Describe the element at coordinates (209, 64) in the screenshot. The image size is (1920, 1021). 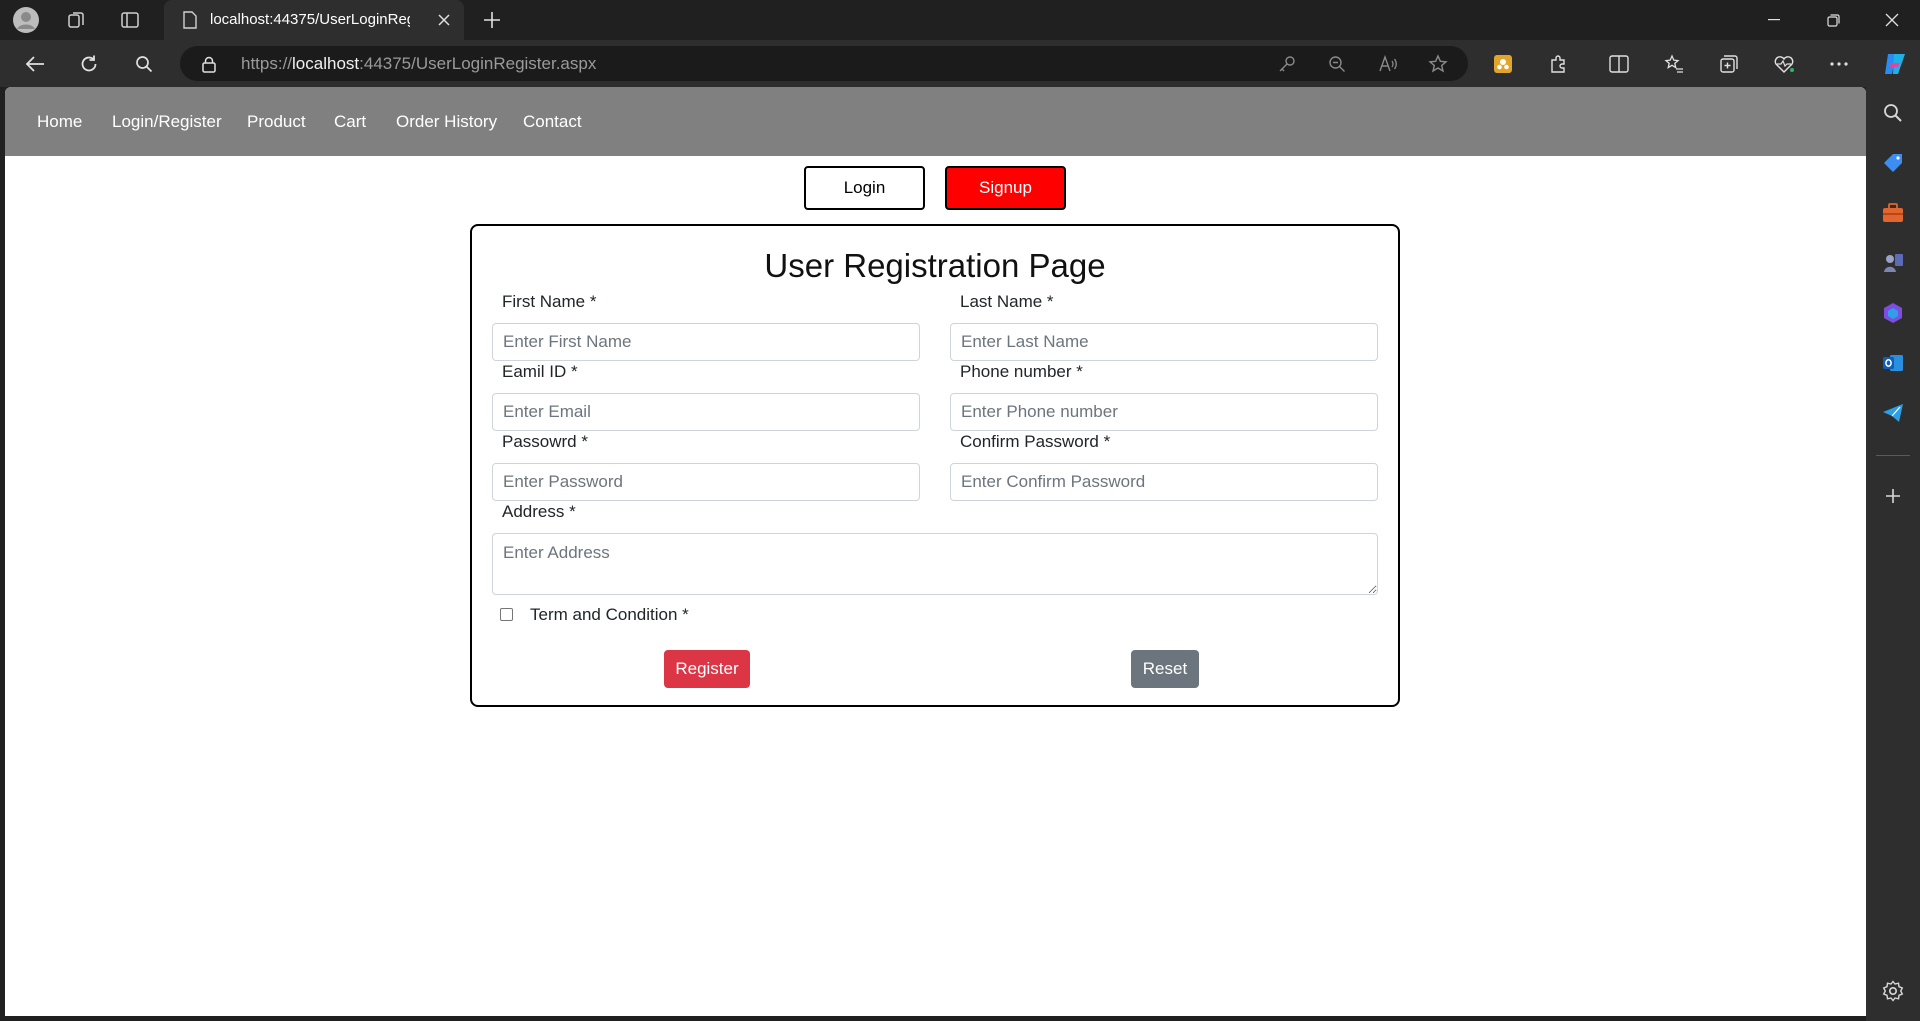
I see `lock-icon` at that location.